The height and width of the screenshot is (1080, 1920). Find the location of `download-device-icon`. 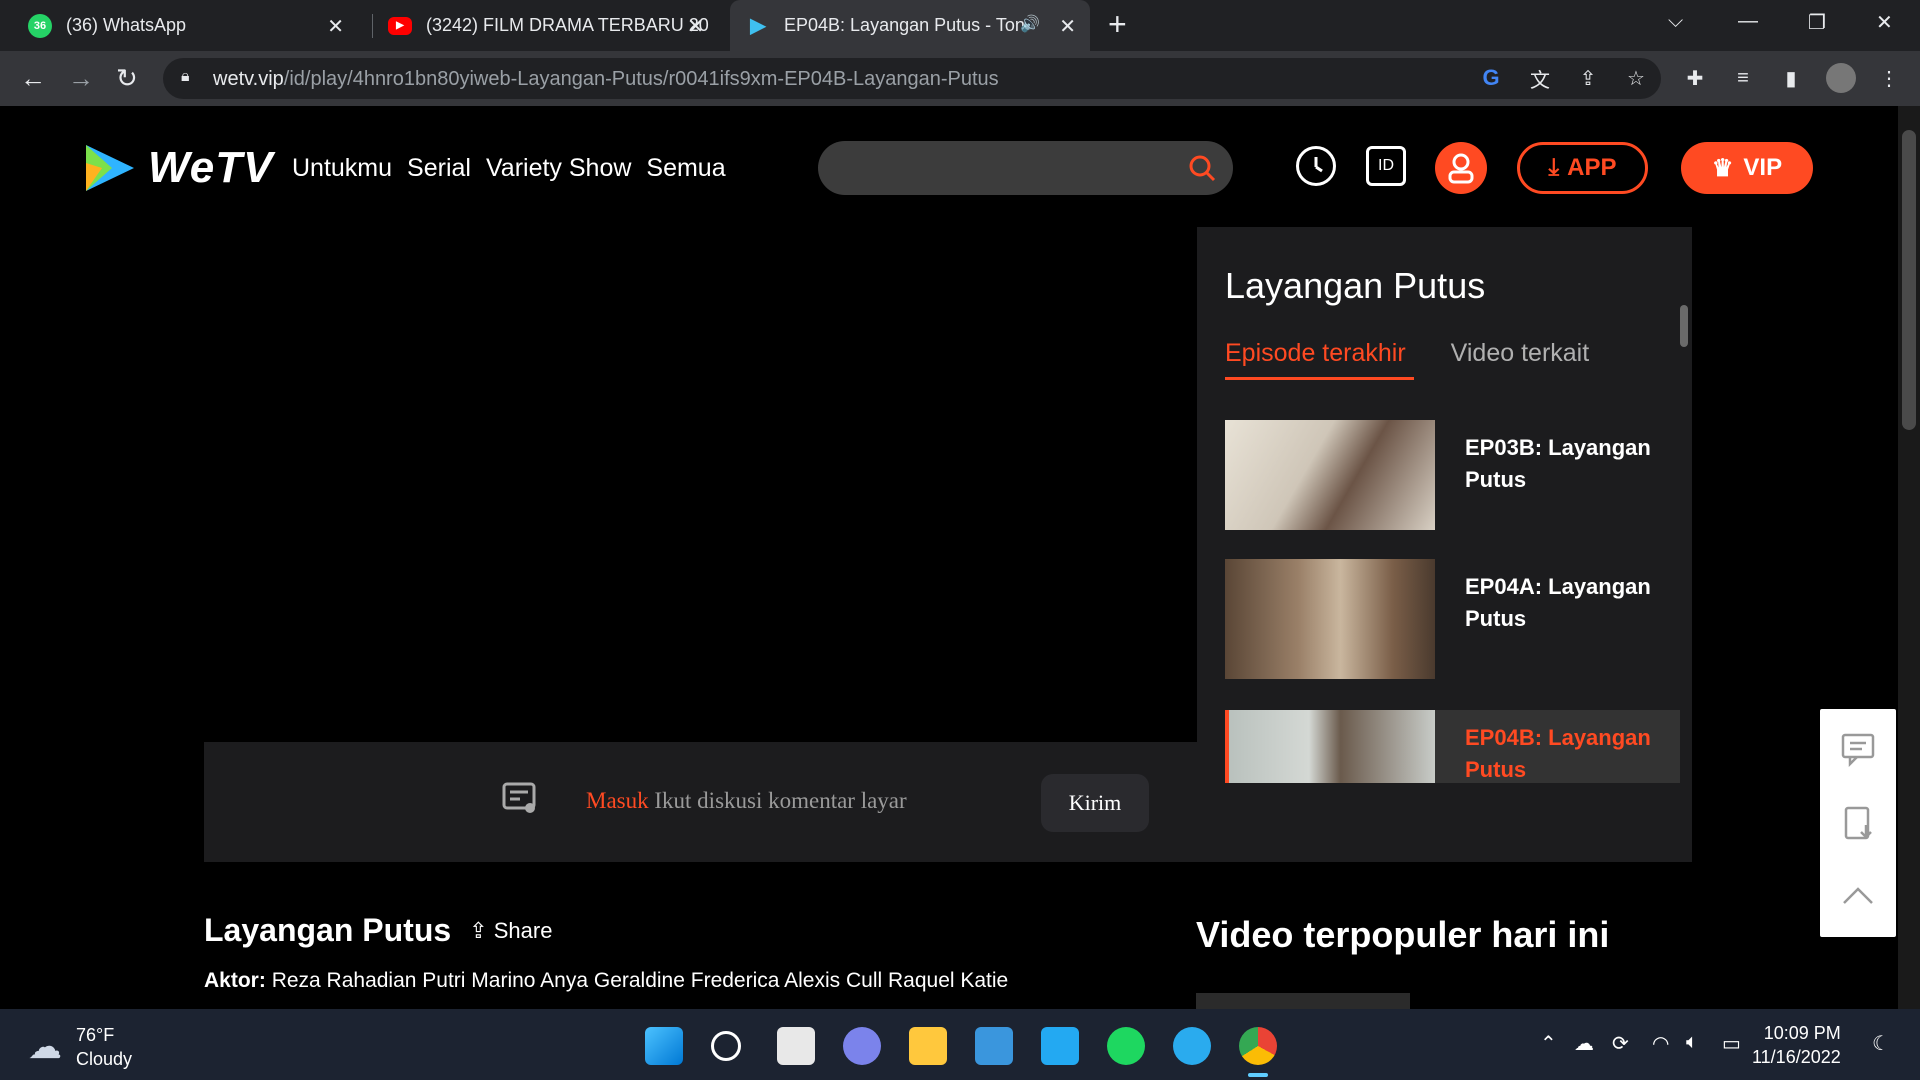

download-device-icon is located at coordinates (1858, 823).